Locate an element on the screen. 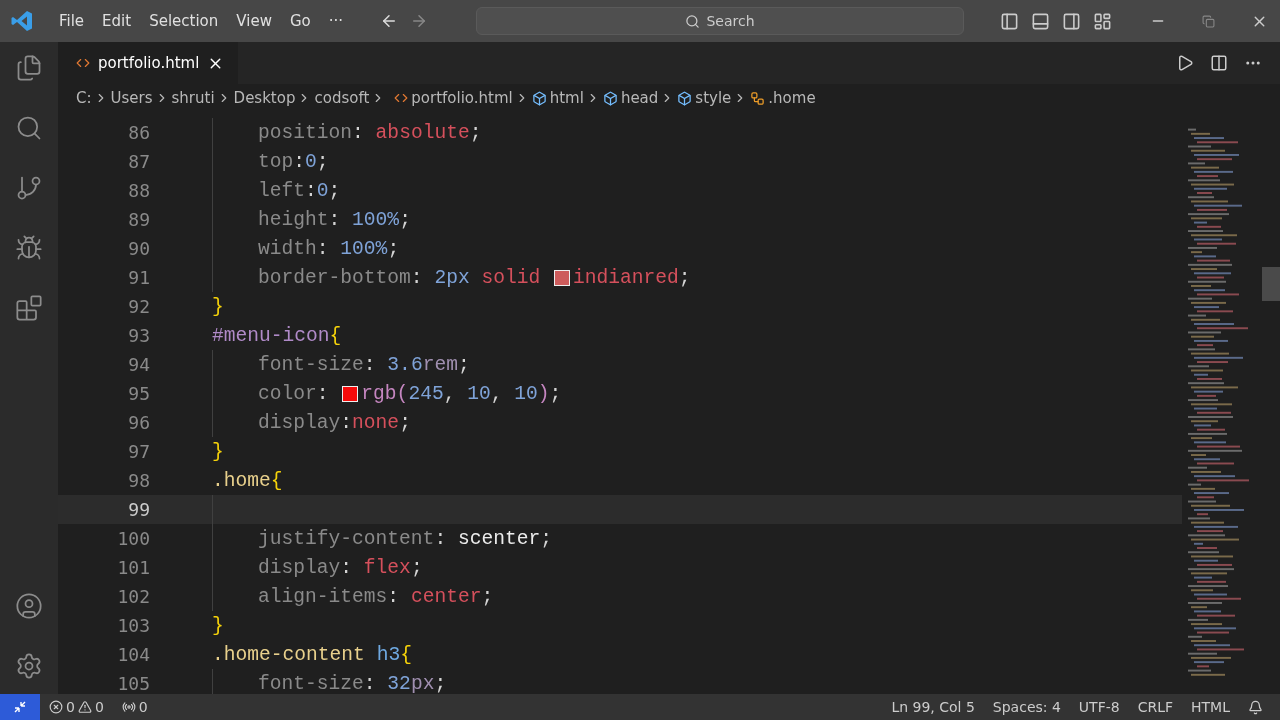 The height and width of the screenshot is (720, 1280). search-field: Search is located at coordinates (720, 21).